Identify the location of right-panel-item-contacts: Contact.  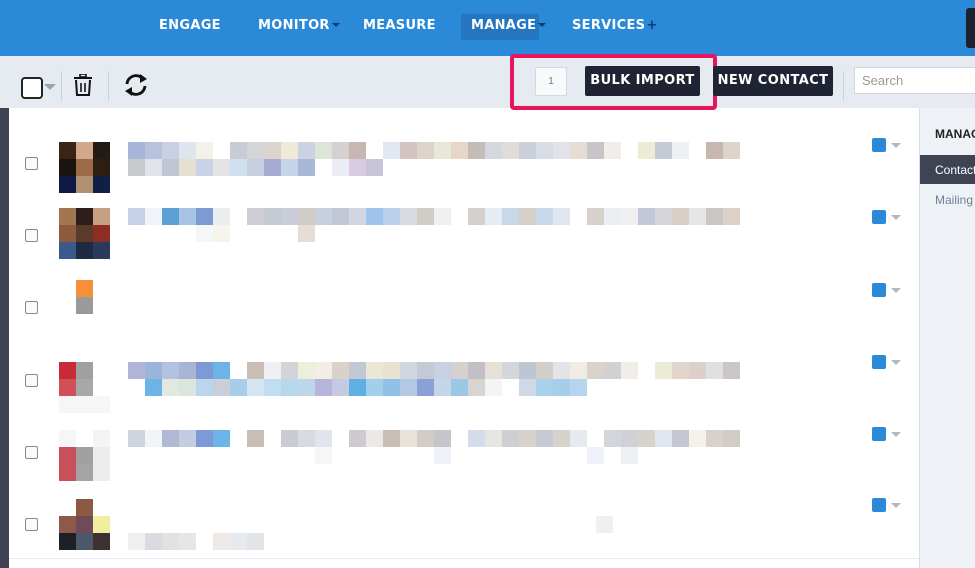
(947, 169).